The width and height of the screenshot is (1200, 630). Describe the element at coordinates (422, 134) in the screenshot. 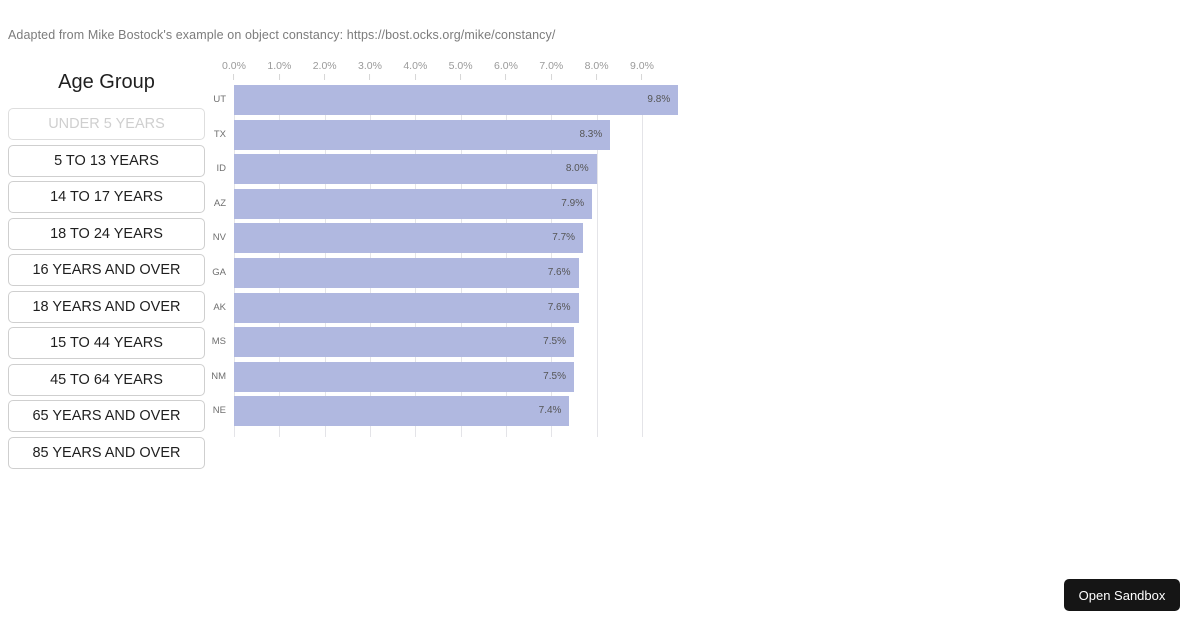

I see `bar-TX` at that location.